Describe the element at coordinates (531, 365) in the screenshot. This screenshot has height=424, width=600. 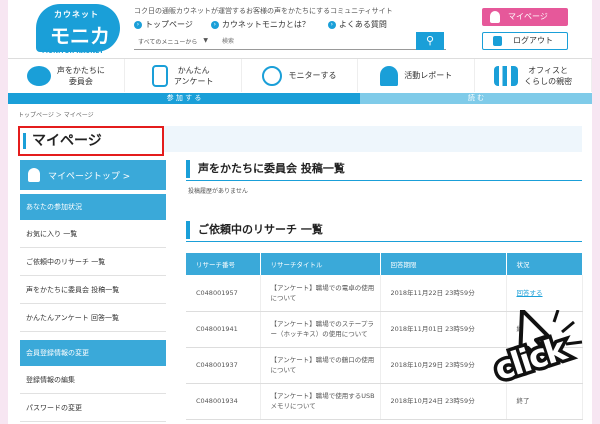
I see `click-annotation: click` at that location.